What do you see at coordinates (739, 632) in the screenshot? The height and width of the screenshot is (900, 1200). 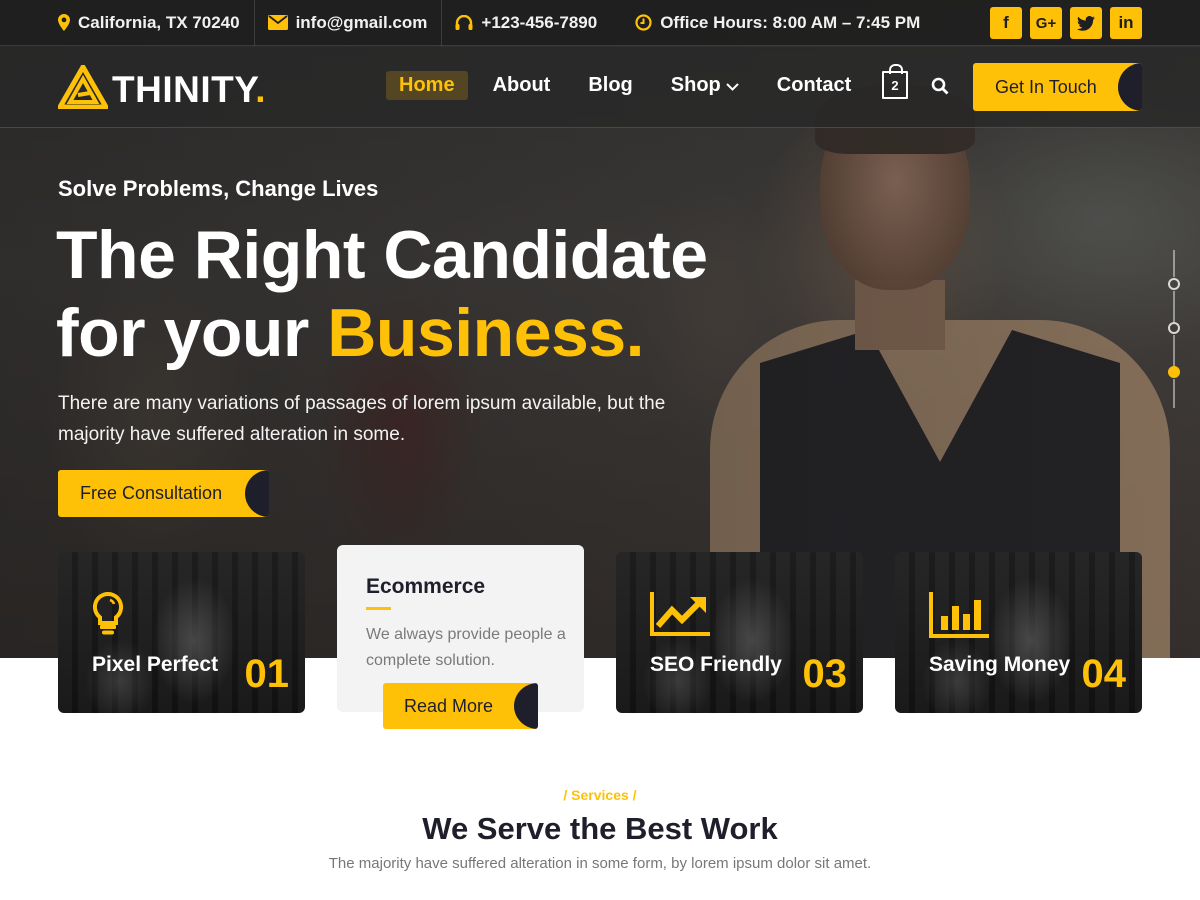 I see `feature-card-seo-friendly: SEO Friendly 03` at bounding box center [739, 632].